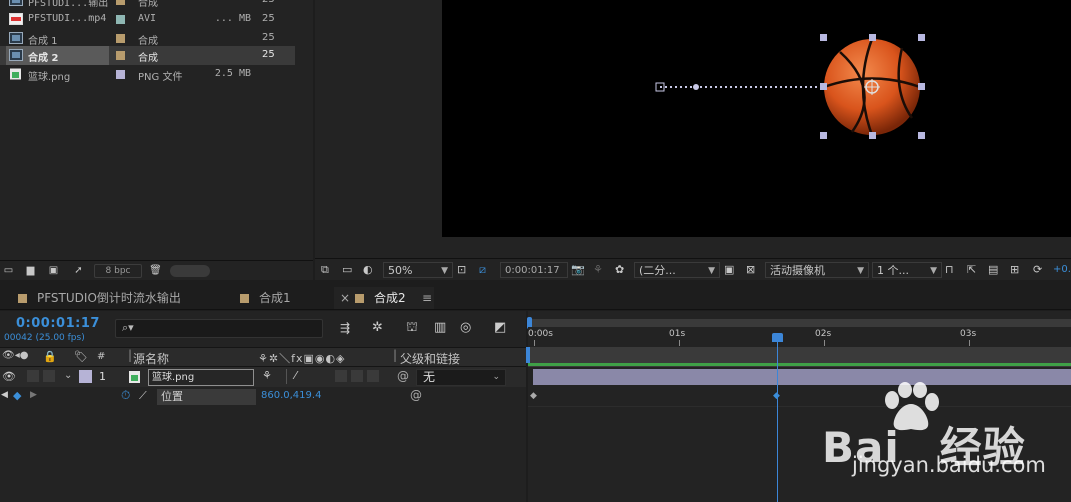 The image size is (1071, 502). I want to click on tab-pfstudio-output: PFSTUDIO倒计时流水输出, so click(99, 298).